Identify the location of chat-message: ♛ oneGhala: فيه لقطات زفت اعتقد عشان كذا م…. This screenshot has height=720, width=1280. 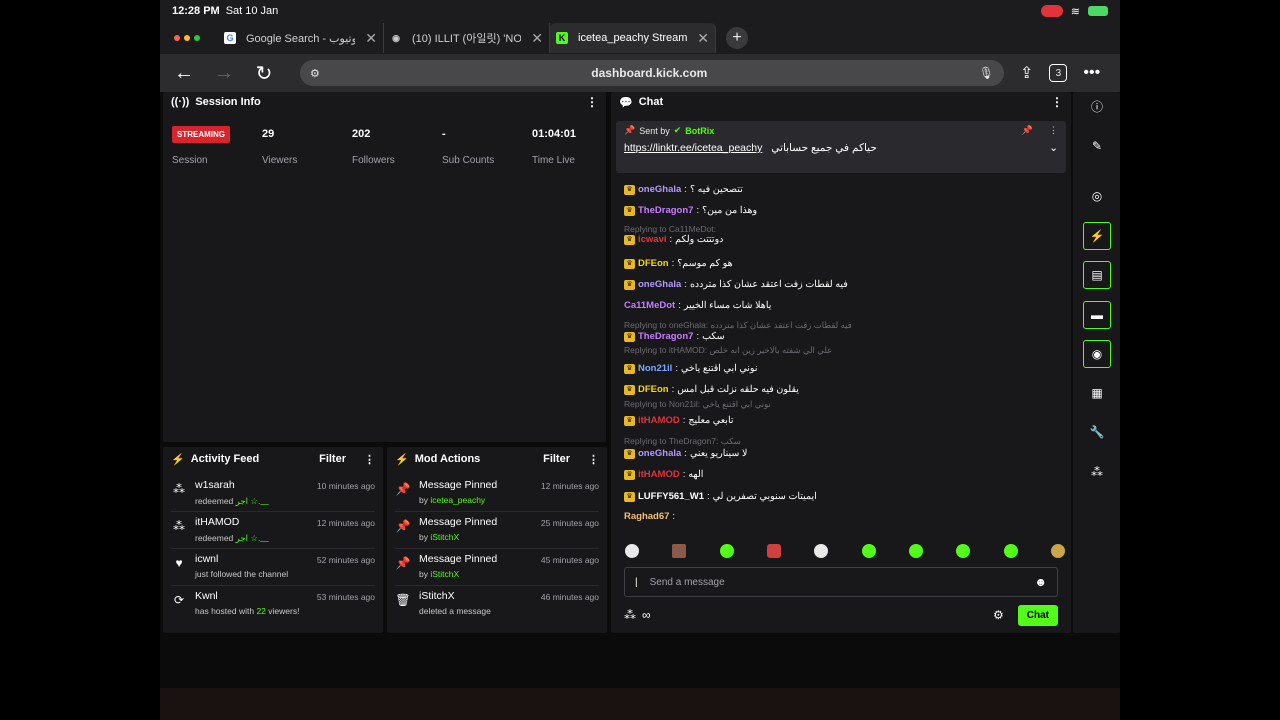
(736, 284).